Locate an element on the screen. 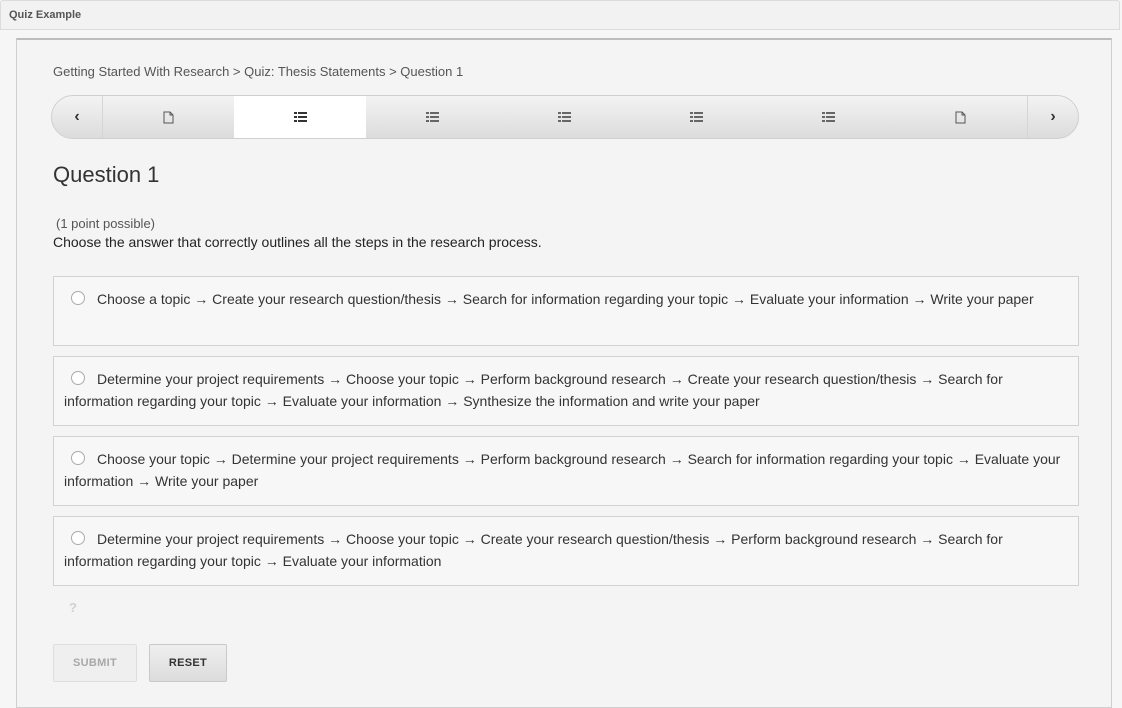  points-possible: (1 point possible) is located at coordinates (105, 223).